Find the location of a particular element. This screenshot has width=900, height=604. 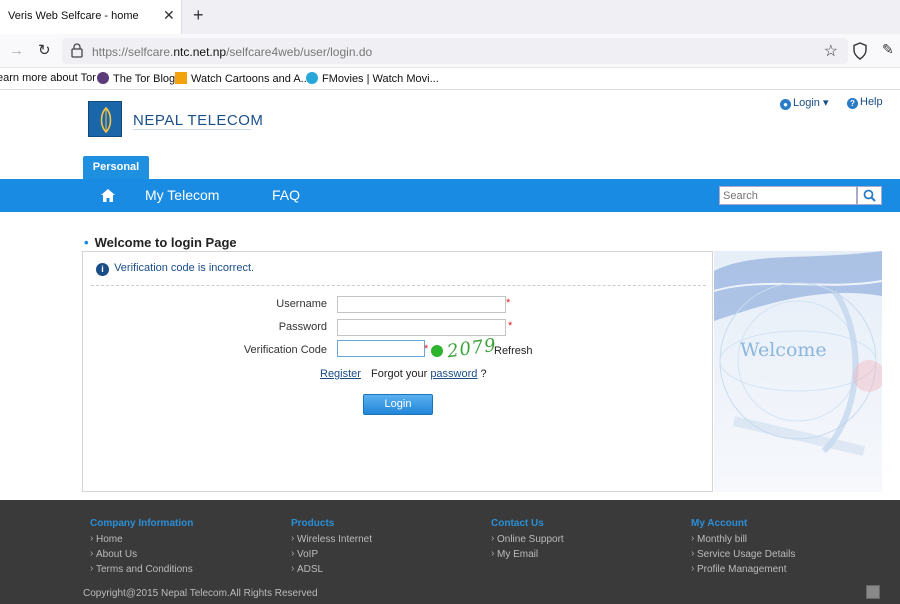

footer-column-contact: Contact Us Online Support My Email is located at coordinates (527, 541).